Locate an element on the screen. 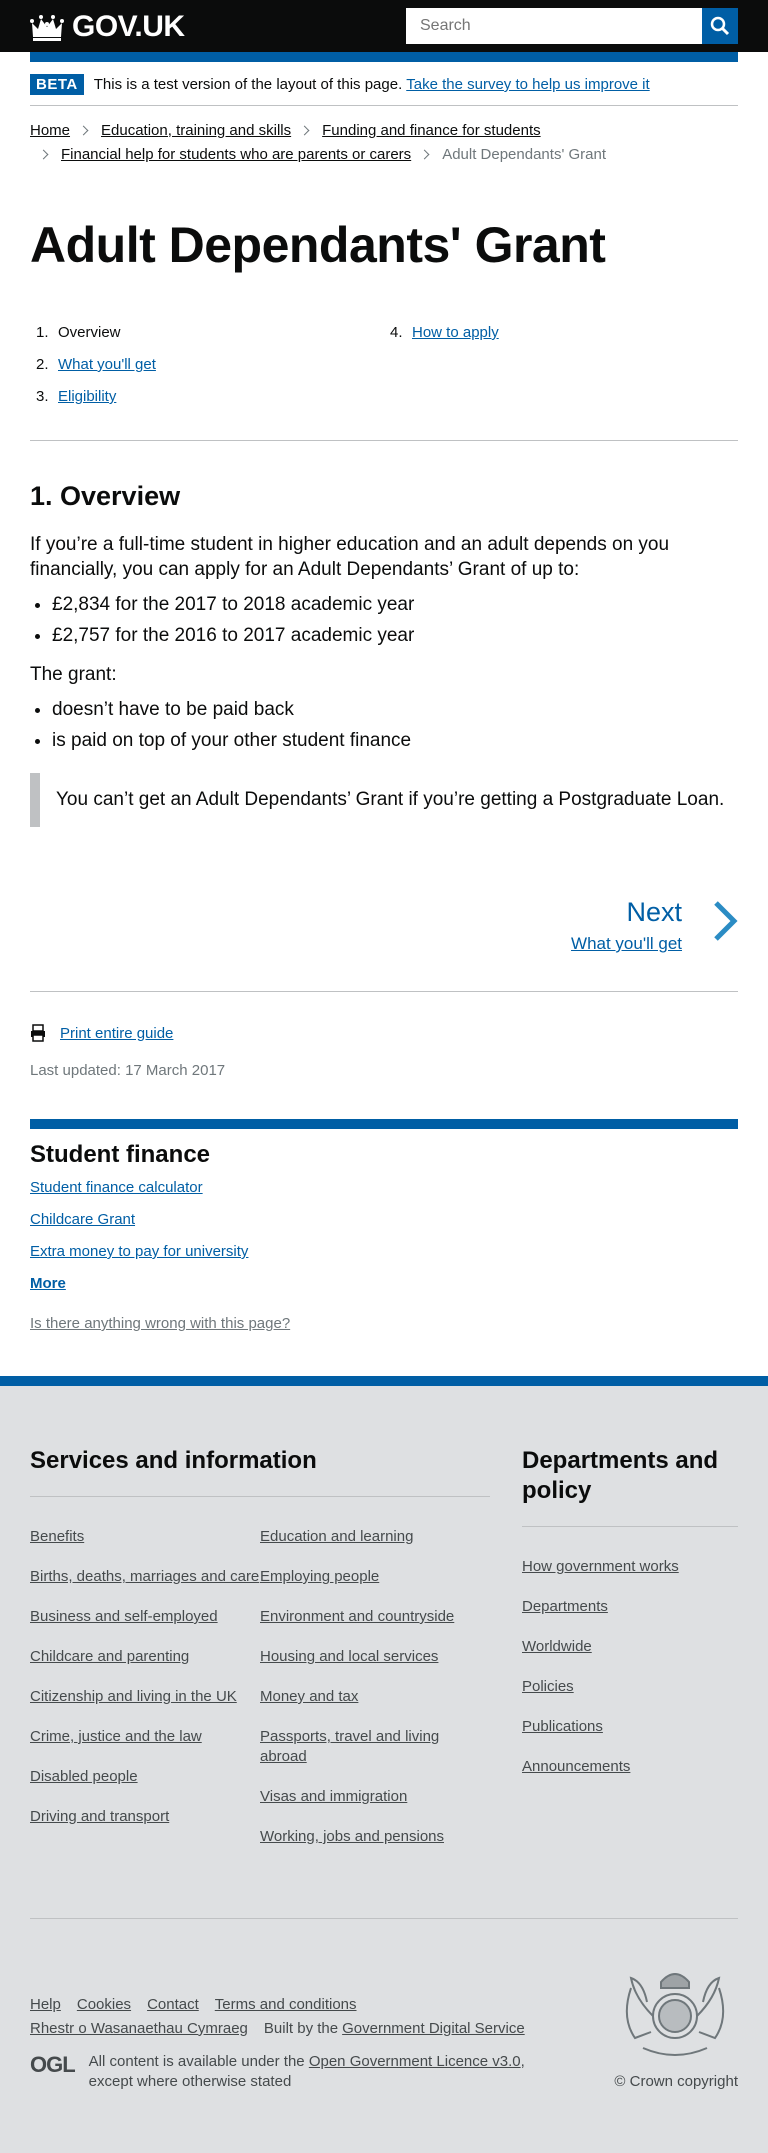 This screenshot has width=768, height=2153. footer-link: Childcare and parenting is located at coordinates (109, 1656).